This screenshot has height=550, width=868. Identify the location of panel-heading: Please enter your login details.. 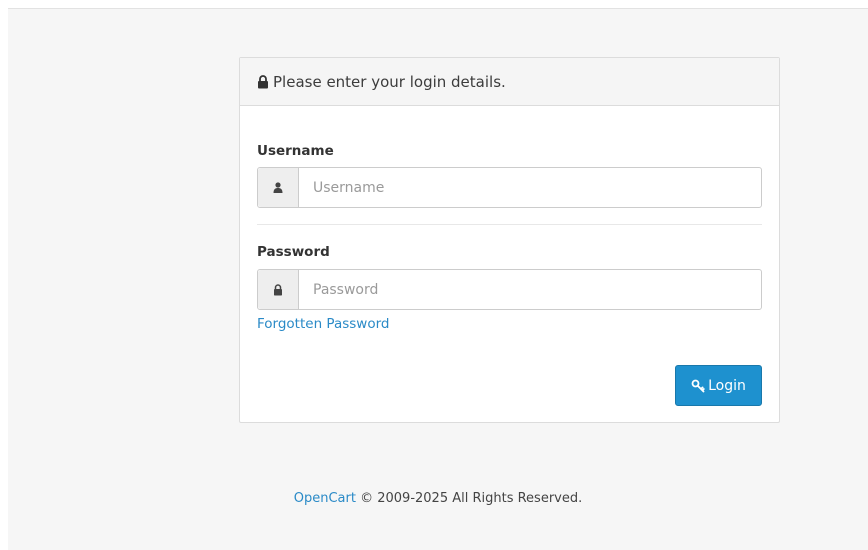
(509, 82).